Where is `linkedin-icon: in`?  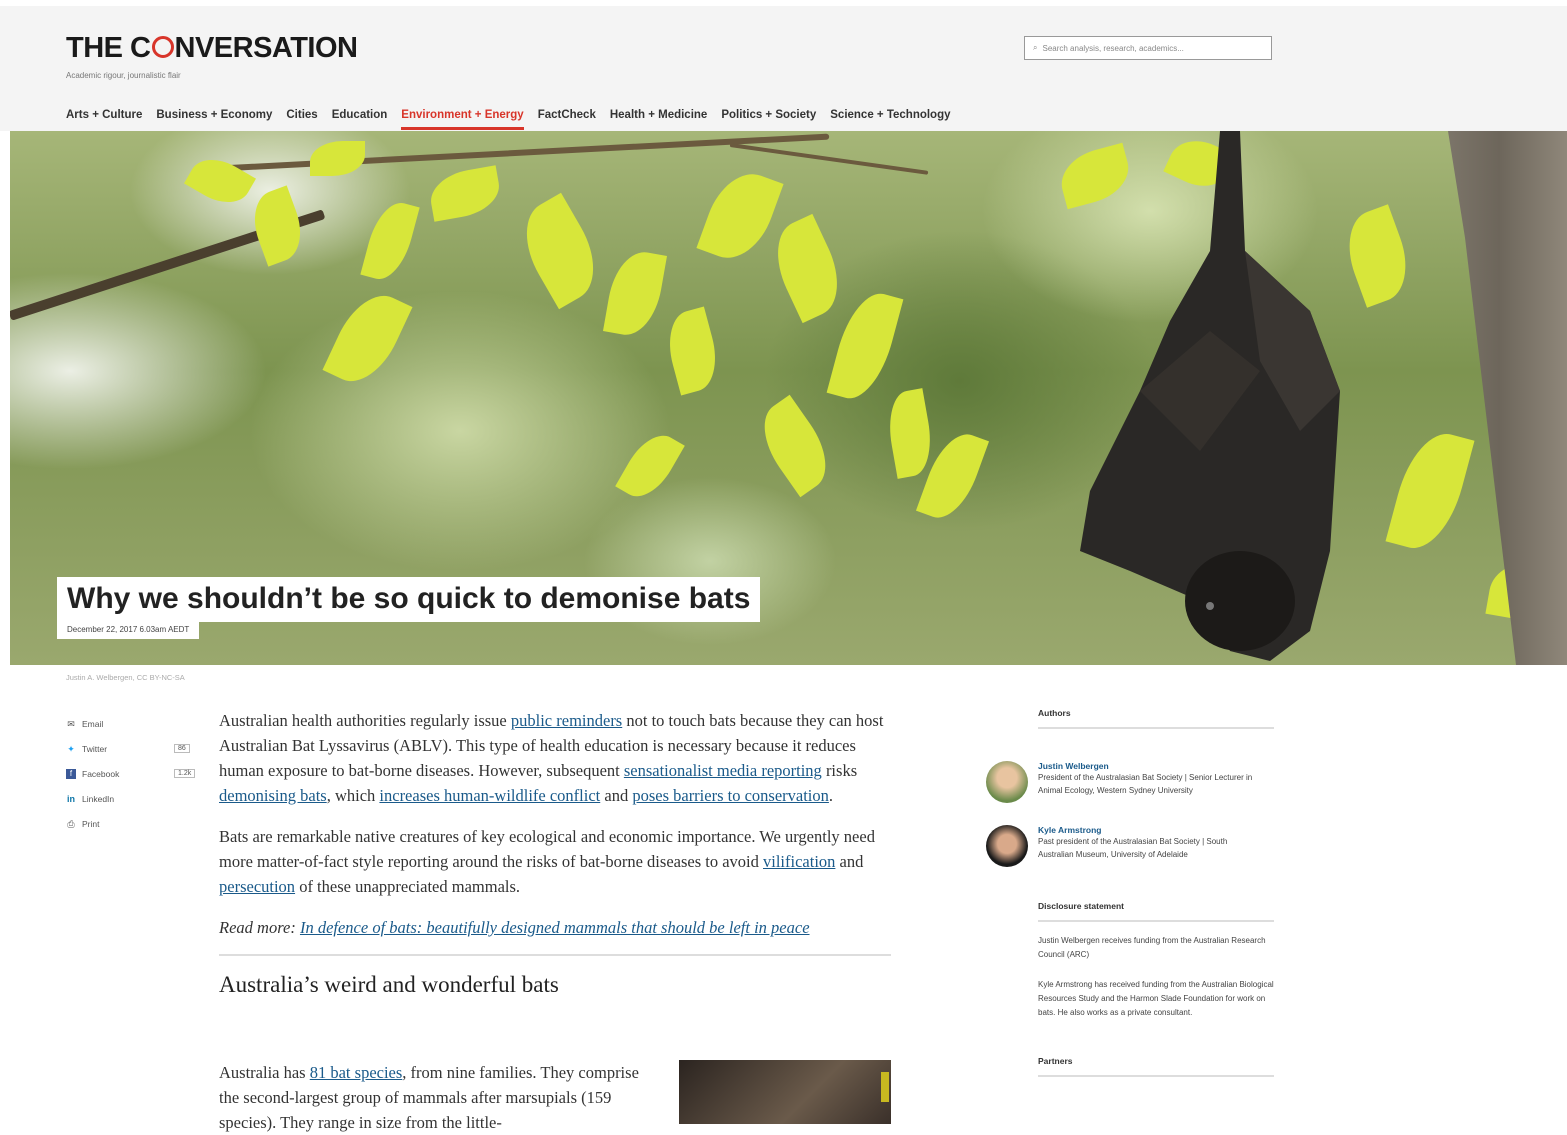 linkedin-icon: in is located at coordinates (71, 798).